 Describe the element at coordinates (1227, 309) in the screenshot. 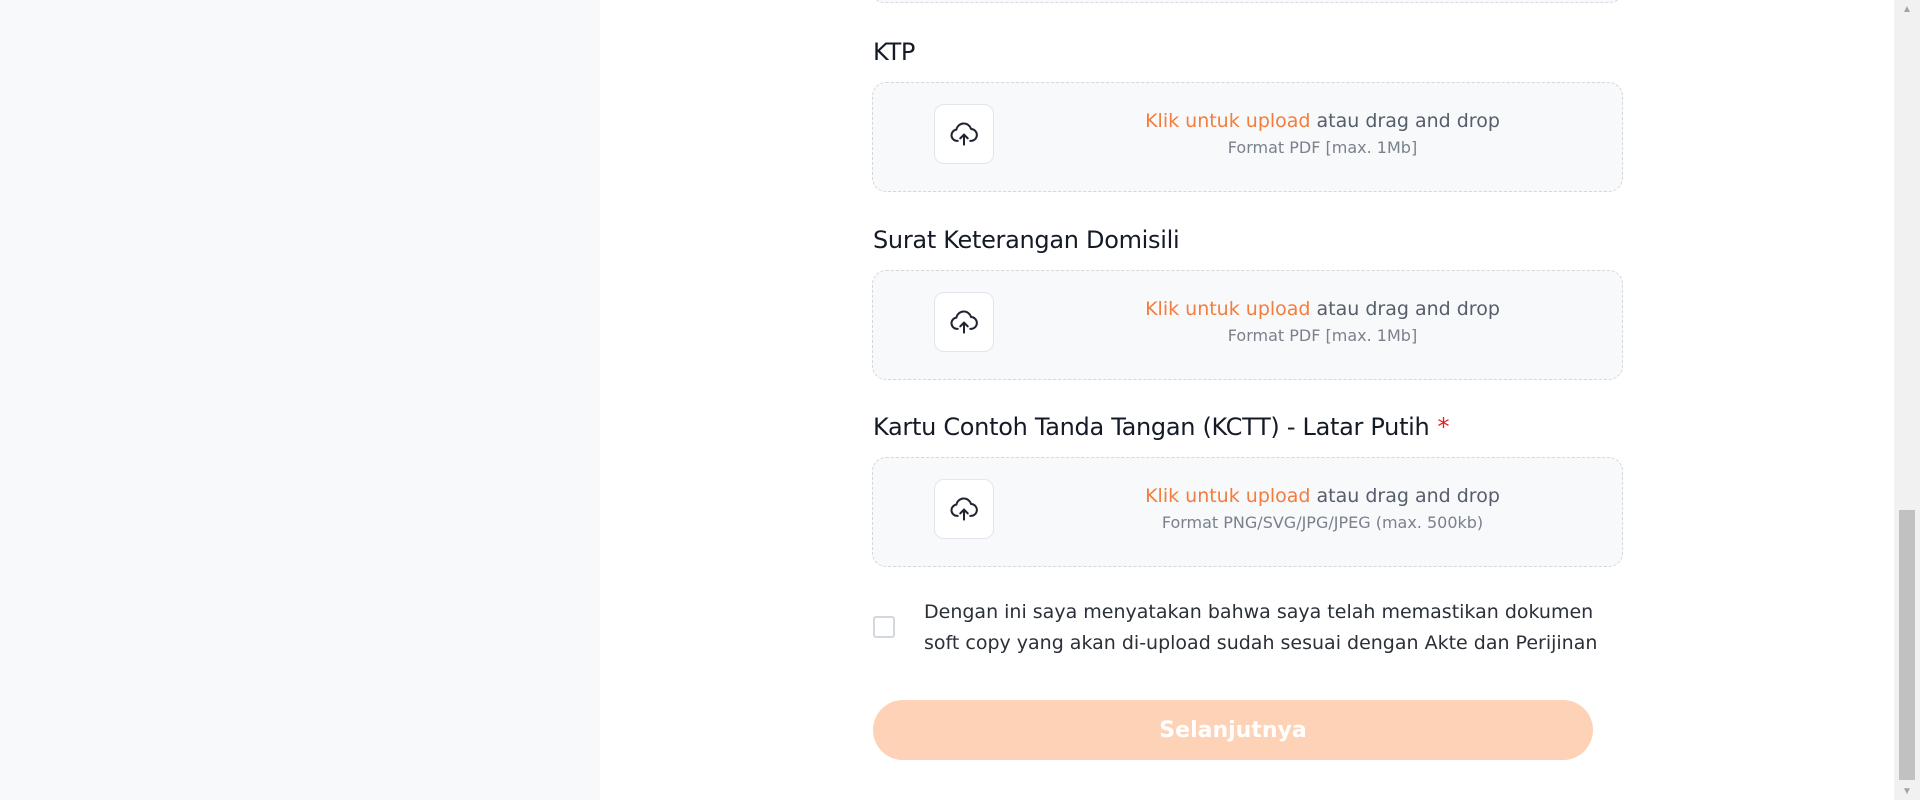

I see `domisili-upload-link: Klik untuk upload` at that location.